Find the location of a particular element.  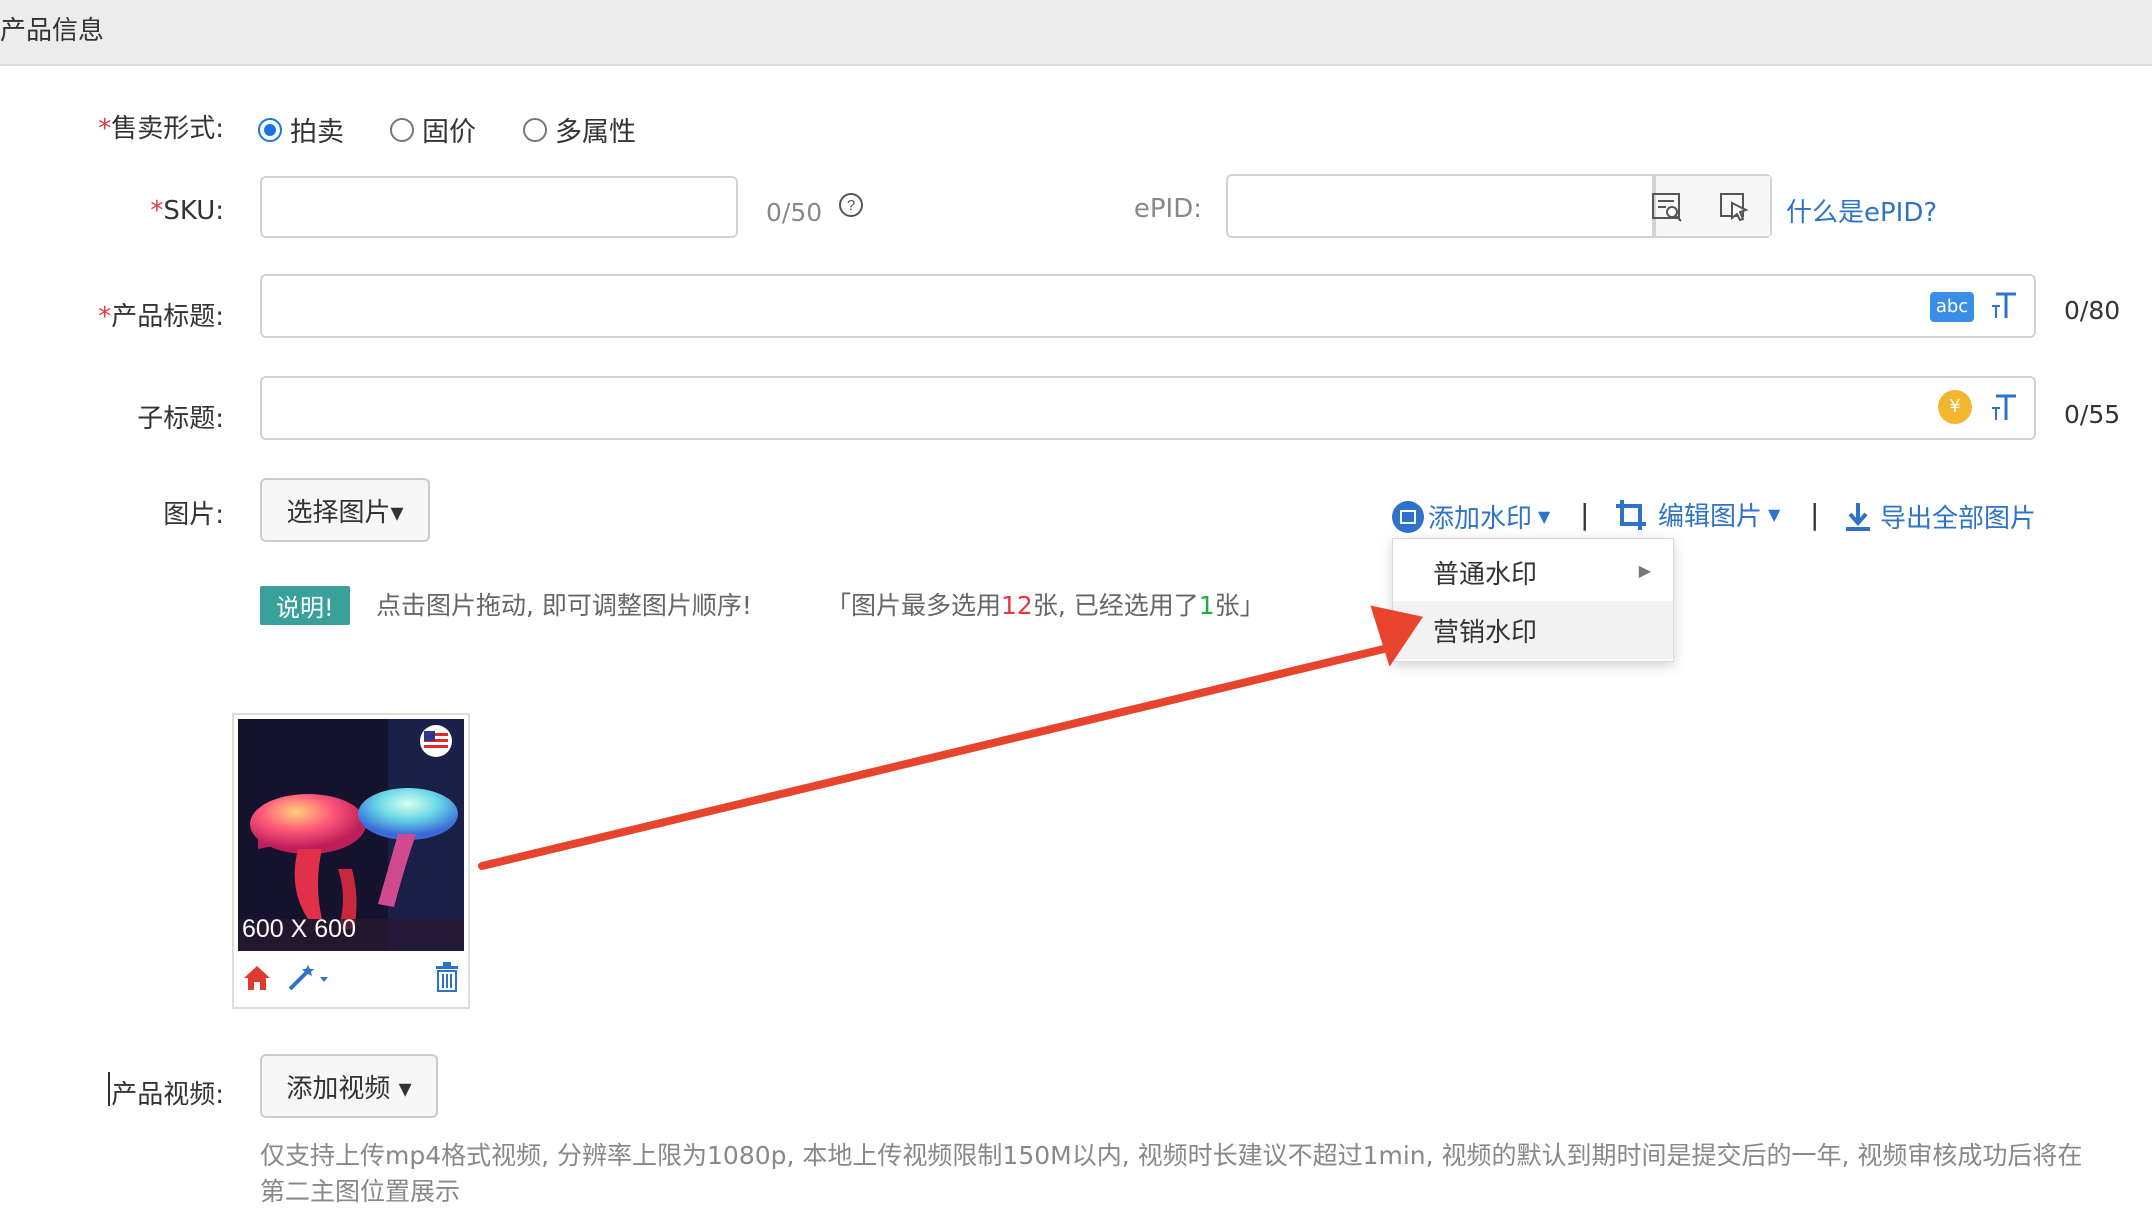

sku-label: *SKU: is located at coordinates (187, 211).